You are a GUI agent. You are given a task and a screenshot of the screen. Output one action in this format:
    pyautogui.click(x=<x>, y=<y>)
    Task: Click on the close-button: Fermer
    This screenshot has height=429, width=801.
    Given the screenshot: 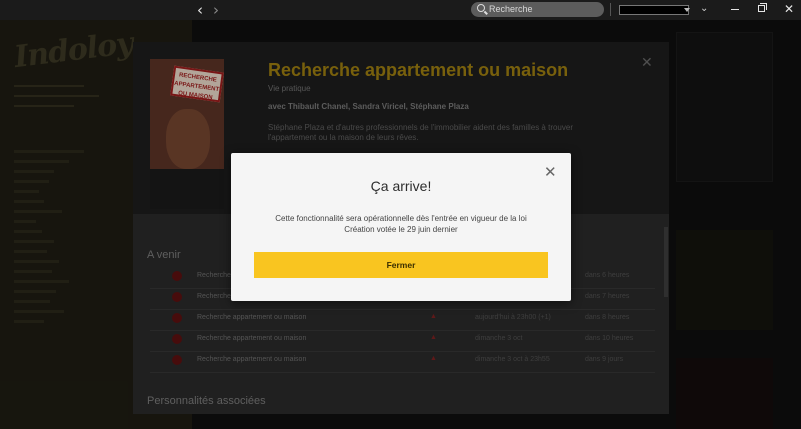 What is the action you would take?
    pyautogui.click(x=401, y=265)
    